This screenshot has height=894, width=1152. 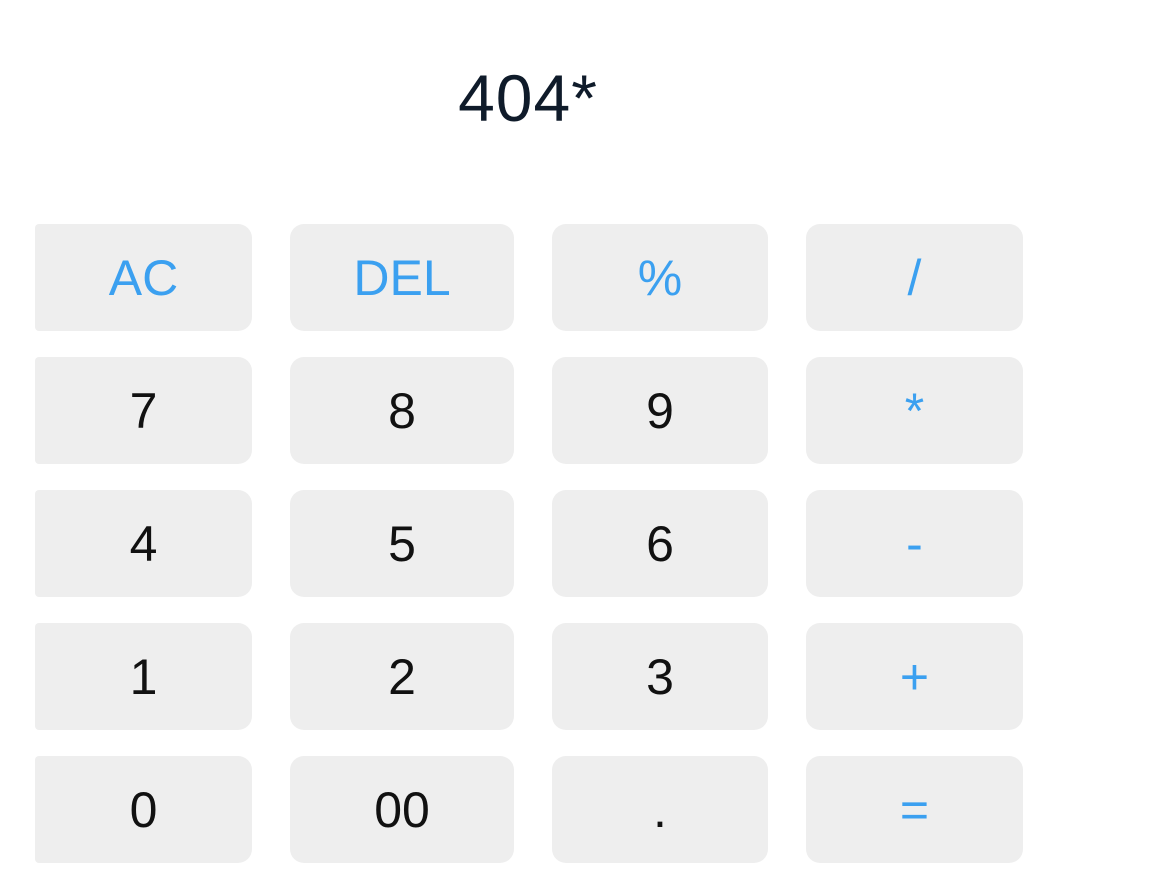 I want to click on digit-4-button: 4, so click(x=143, y=543).